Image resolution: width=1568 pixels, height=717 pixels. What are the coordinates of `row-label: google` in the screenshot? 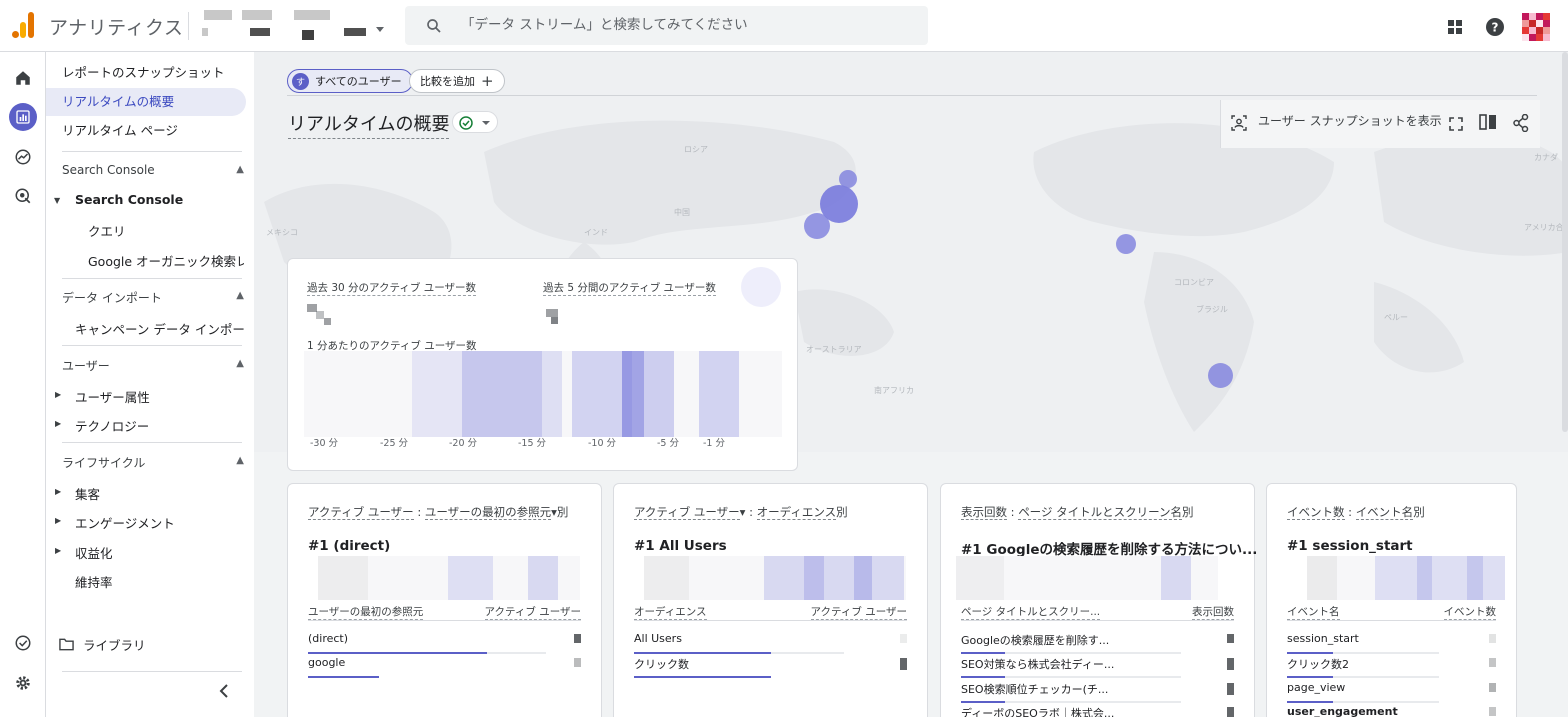 It's located at (327, 662).